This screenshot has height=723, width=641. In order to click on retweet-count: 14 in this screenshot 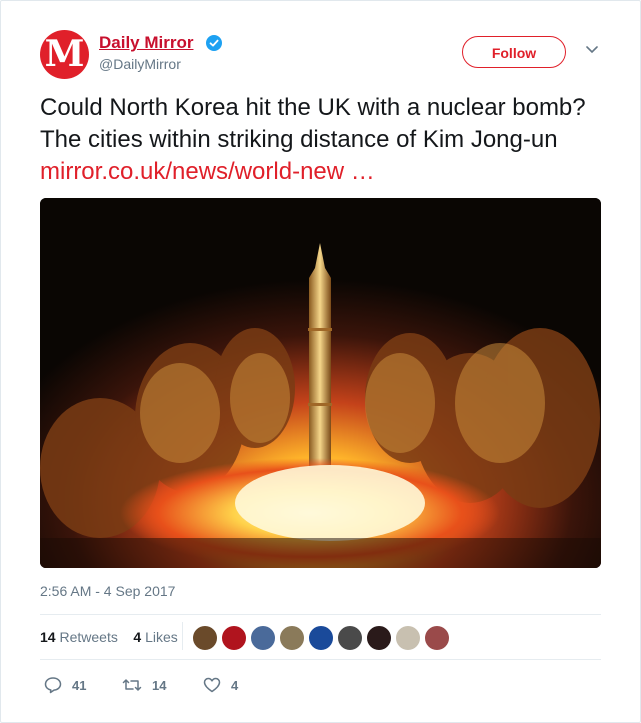, I will do `click(159, 685)`.